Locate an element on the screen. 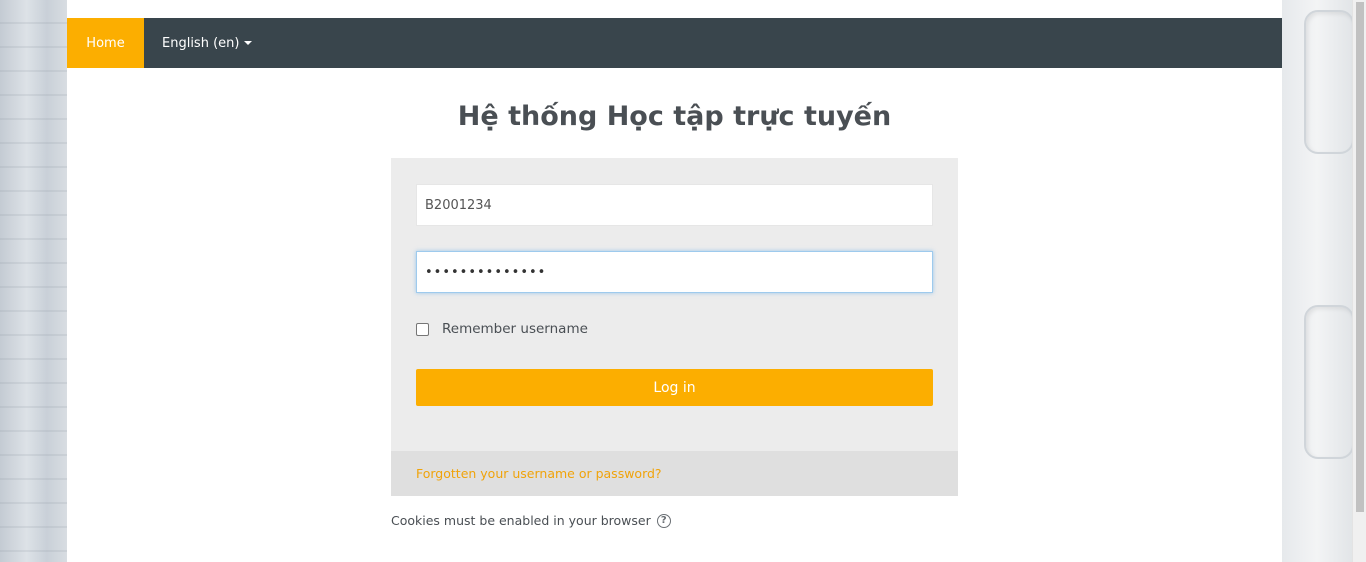 The image size is (1366, 562). forgot-password-link: Forgotten your username or password? is located at coordinates (539, 473).